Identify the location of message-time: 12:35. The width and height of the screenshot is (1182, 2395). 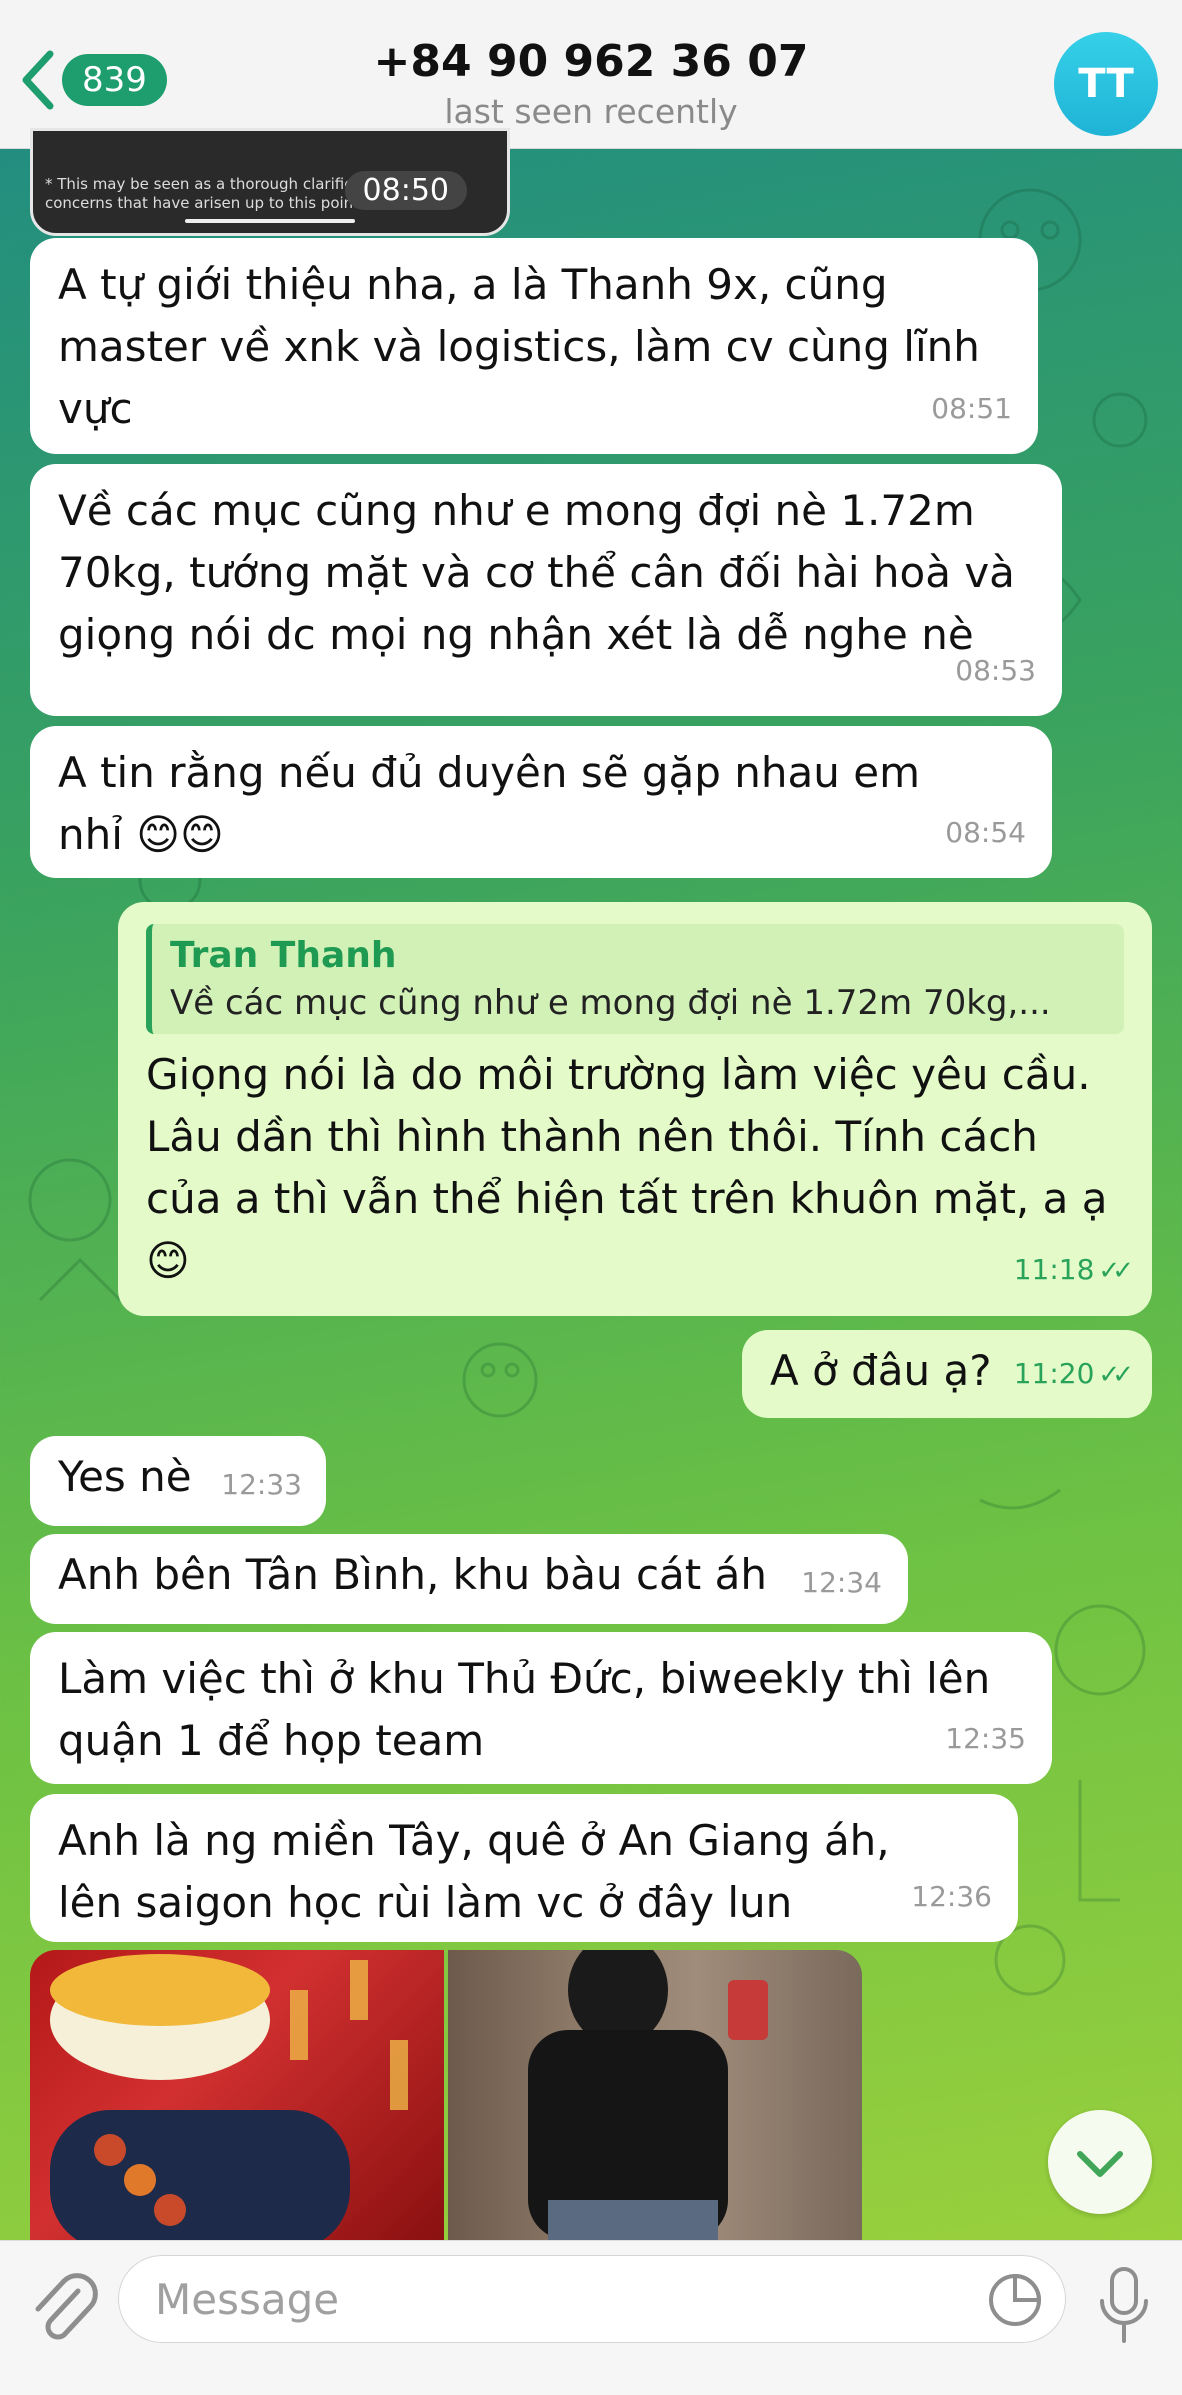
(985, 1738).